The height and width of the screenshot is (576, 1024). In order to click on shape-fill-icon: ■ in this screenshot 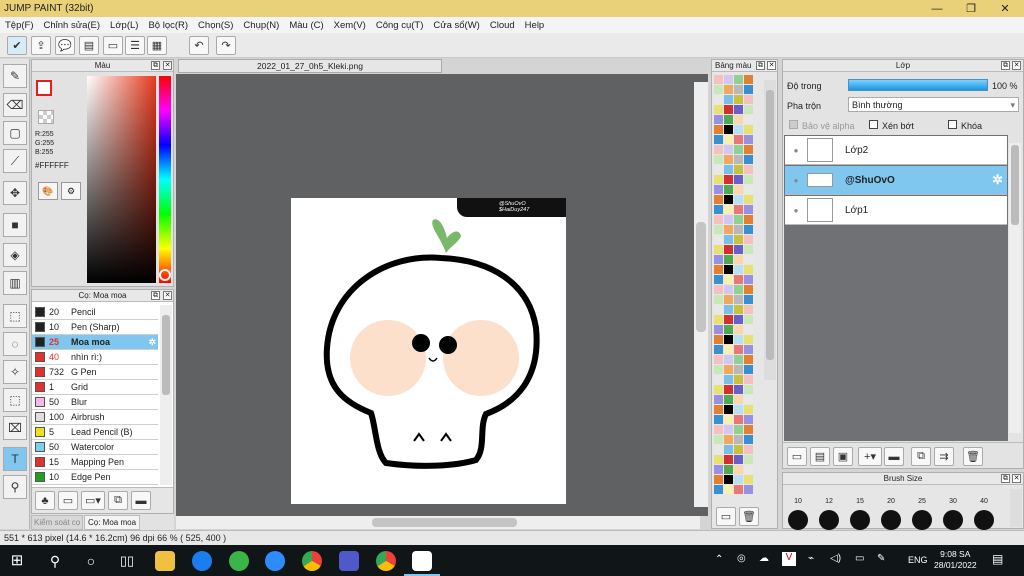, I will do `click(15, 225)`.